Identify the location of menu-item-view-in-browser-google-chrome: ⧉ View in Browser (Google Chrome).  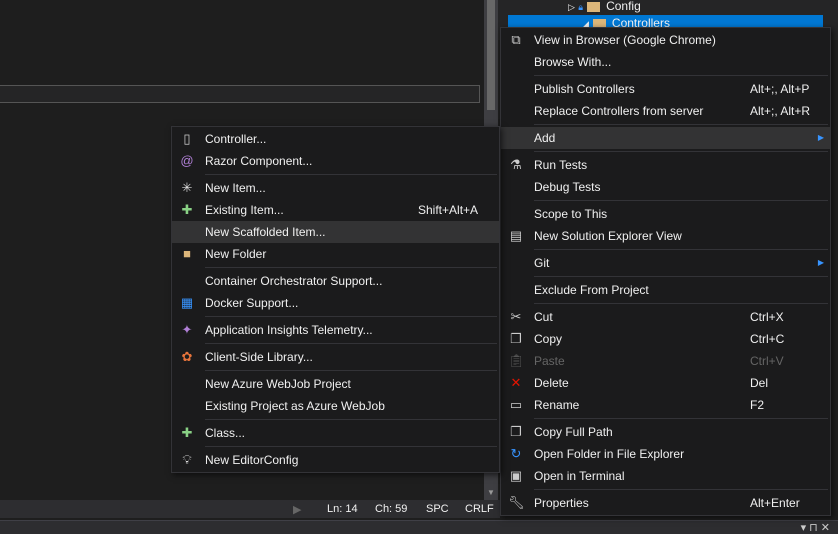
(665, 40).